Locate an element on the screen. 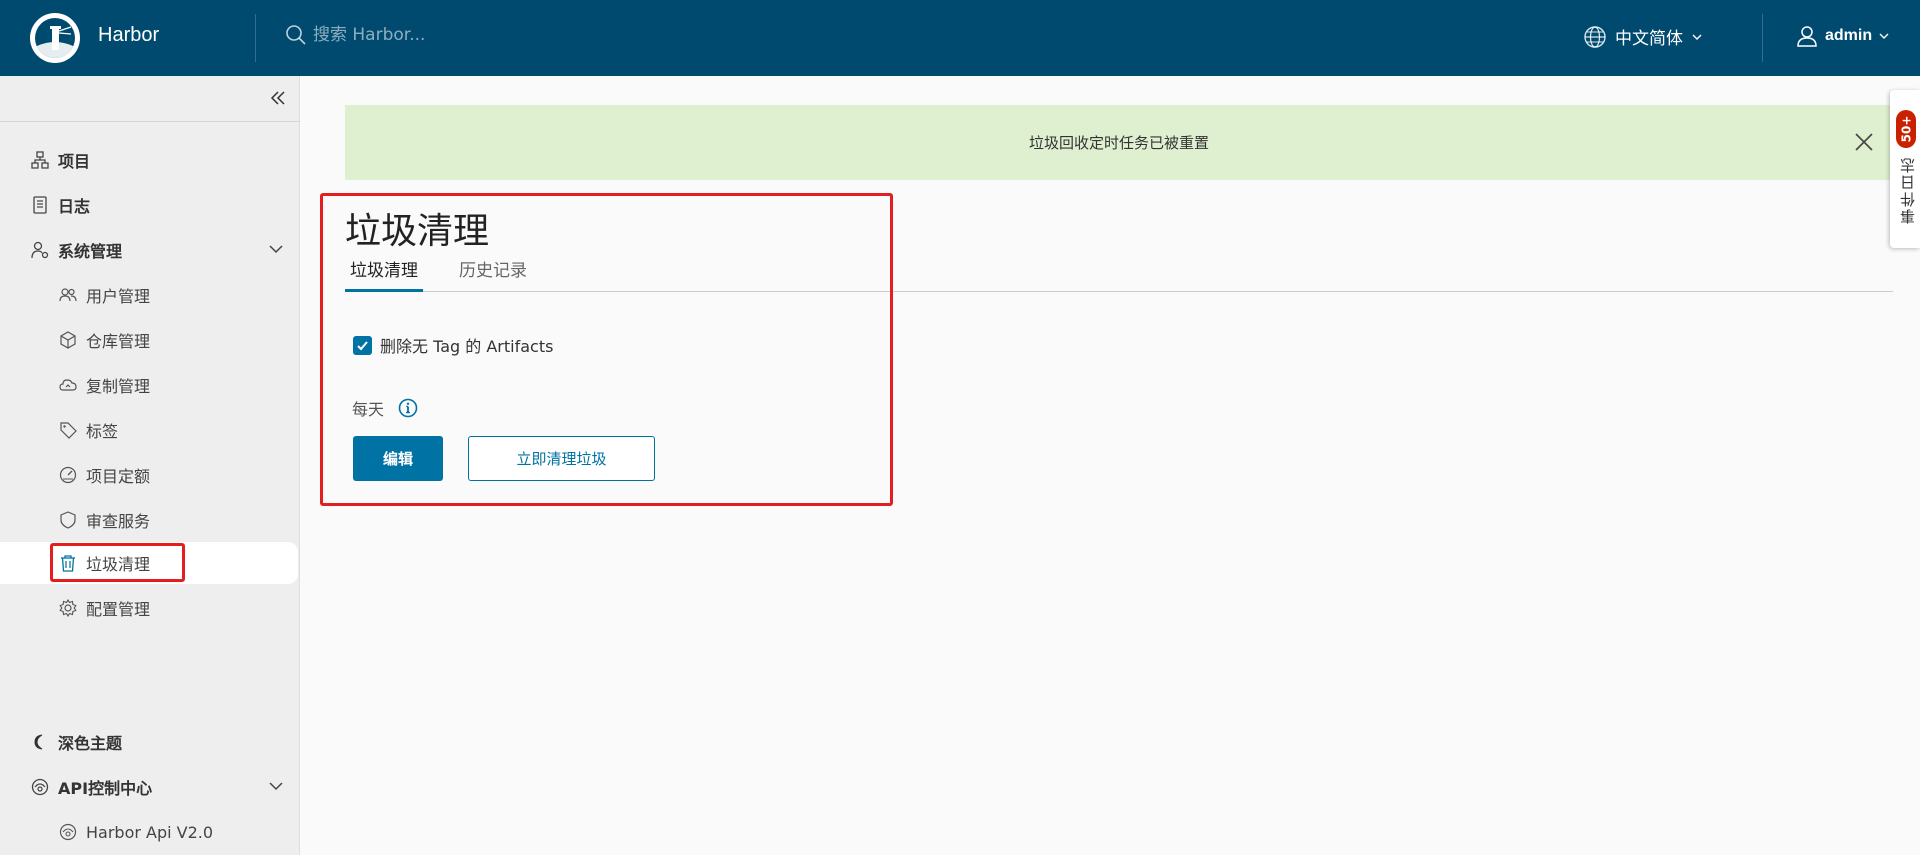 This screenshot has width=1920, height=855. sidebar-item-label: 审查服务 is located at coordinates (118, 521).